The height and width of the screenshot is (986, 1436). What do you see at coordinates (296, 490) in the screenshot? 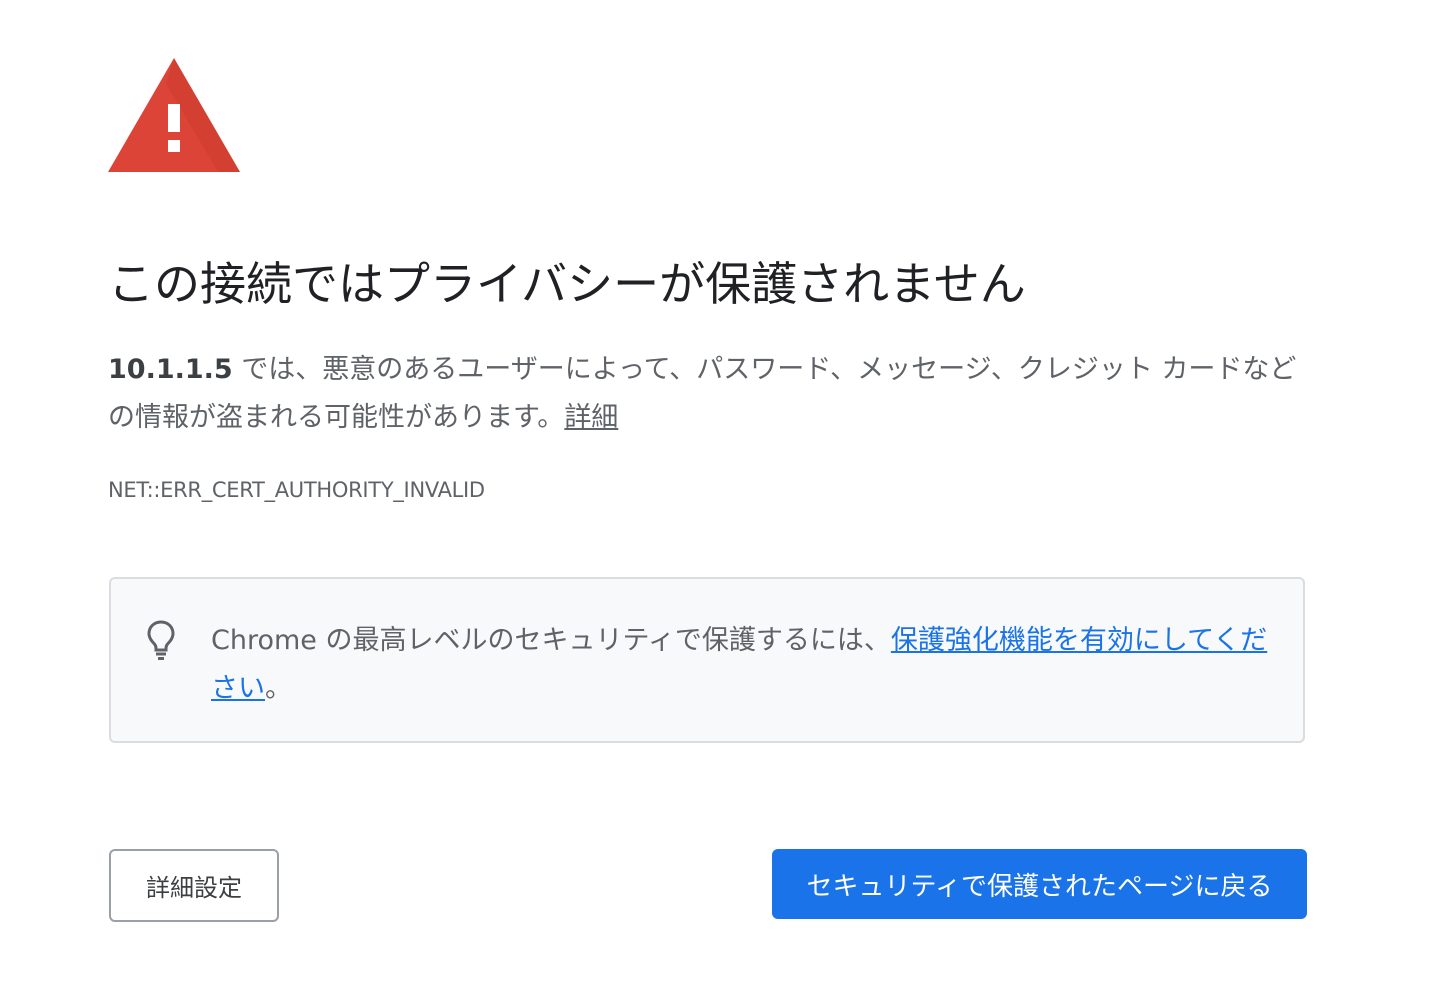
I see `error-code: NET::ERR_CERT_AUTHORITY_INVALID` at bounding box center [296, 490].